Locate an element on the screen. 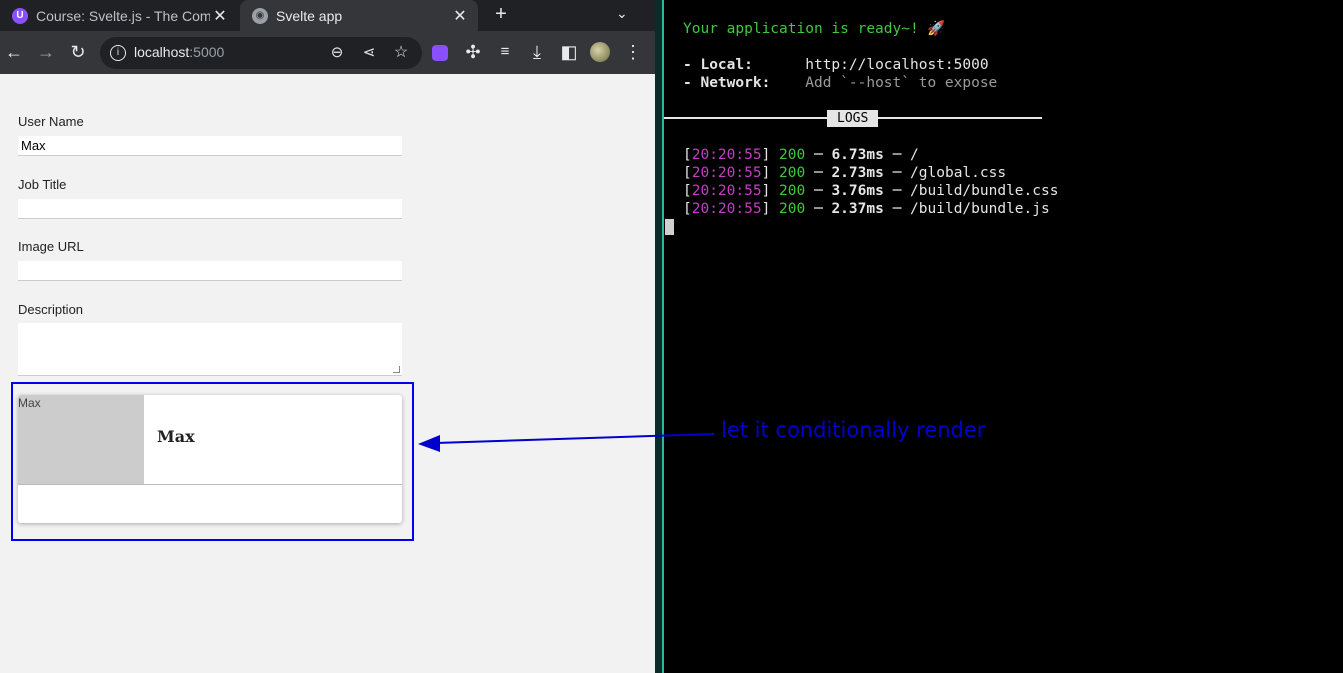 Image resolution: width=1343 pixels, height=673 pixels. description-textarea is located at coordinates (210, 349).